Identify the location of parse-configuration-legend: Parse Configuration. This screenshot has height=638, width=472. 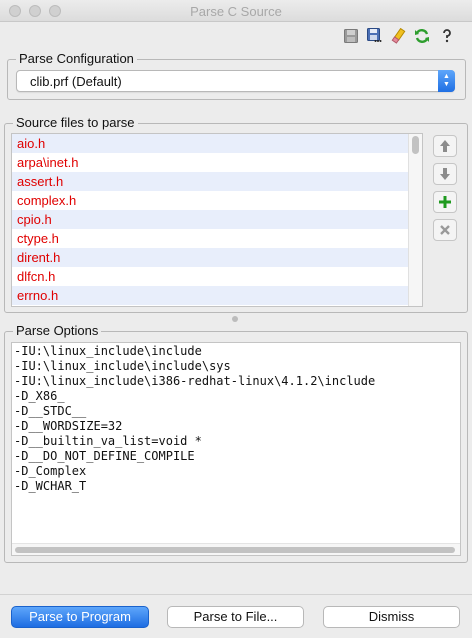
(76, 58).